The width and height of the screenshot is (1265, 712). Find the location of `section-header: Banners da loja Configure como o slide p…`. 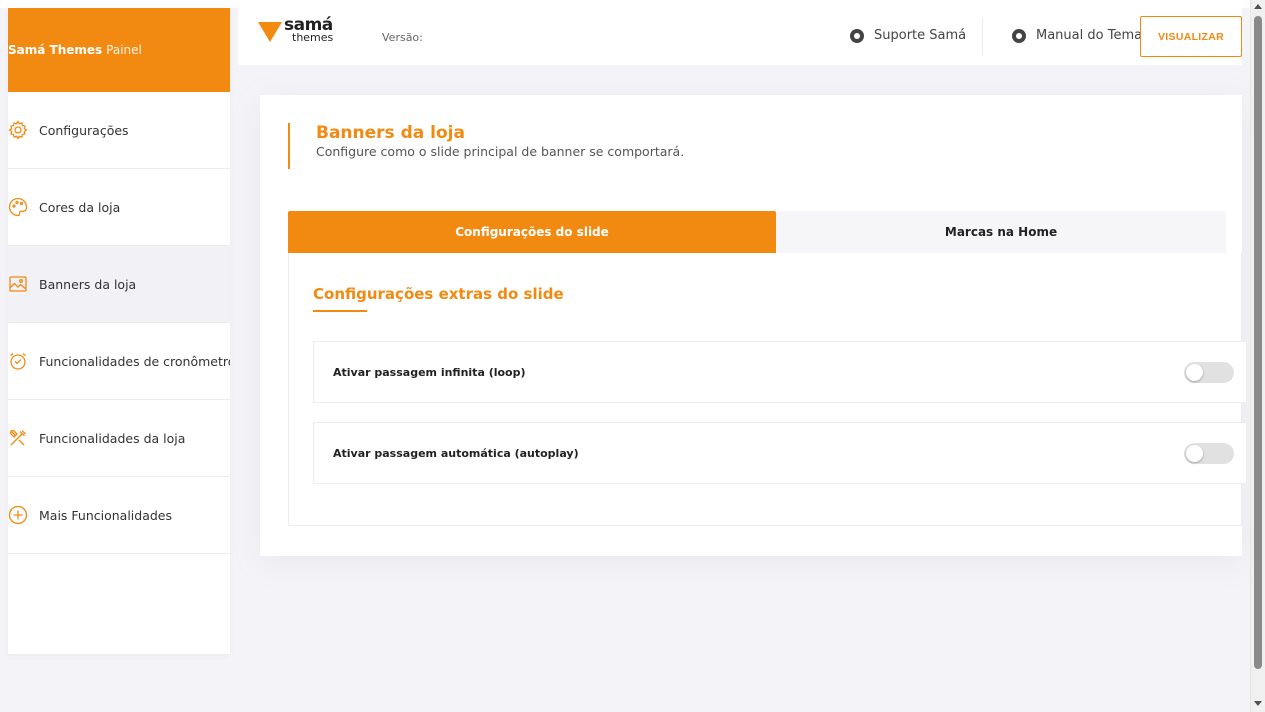

section-header: Banners da loja Configure como o slide p… is located at coordinates (486, 146).